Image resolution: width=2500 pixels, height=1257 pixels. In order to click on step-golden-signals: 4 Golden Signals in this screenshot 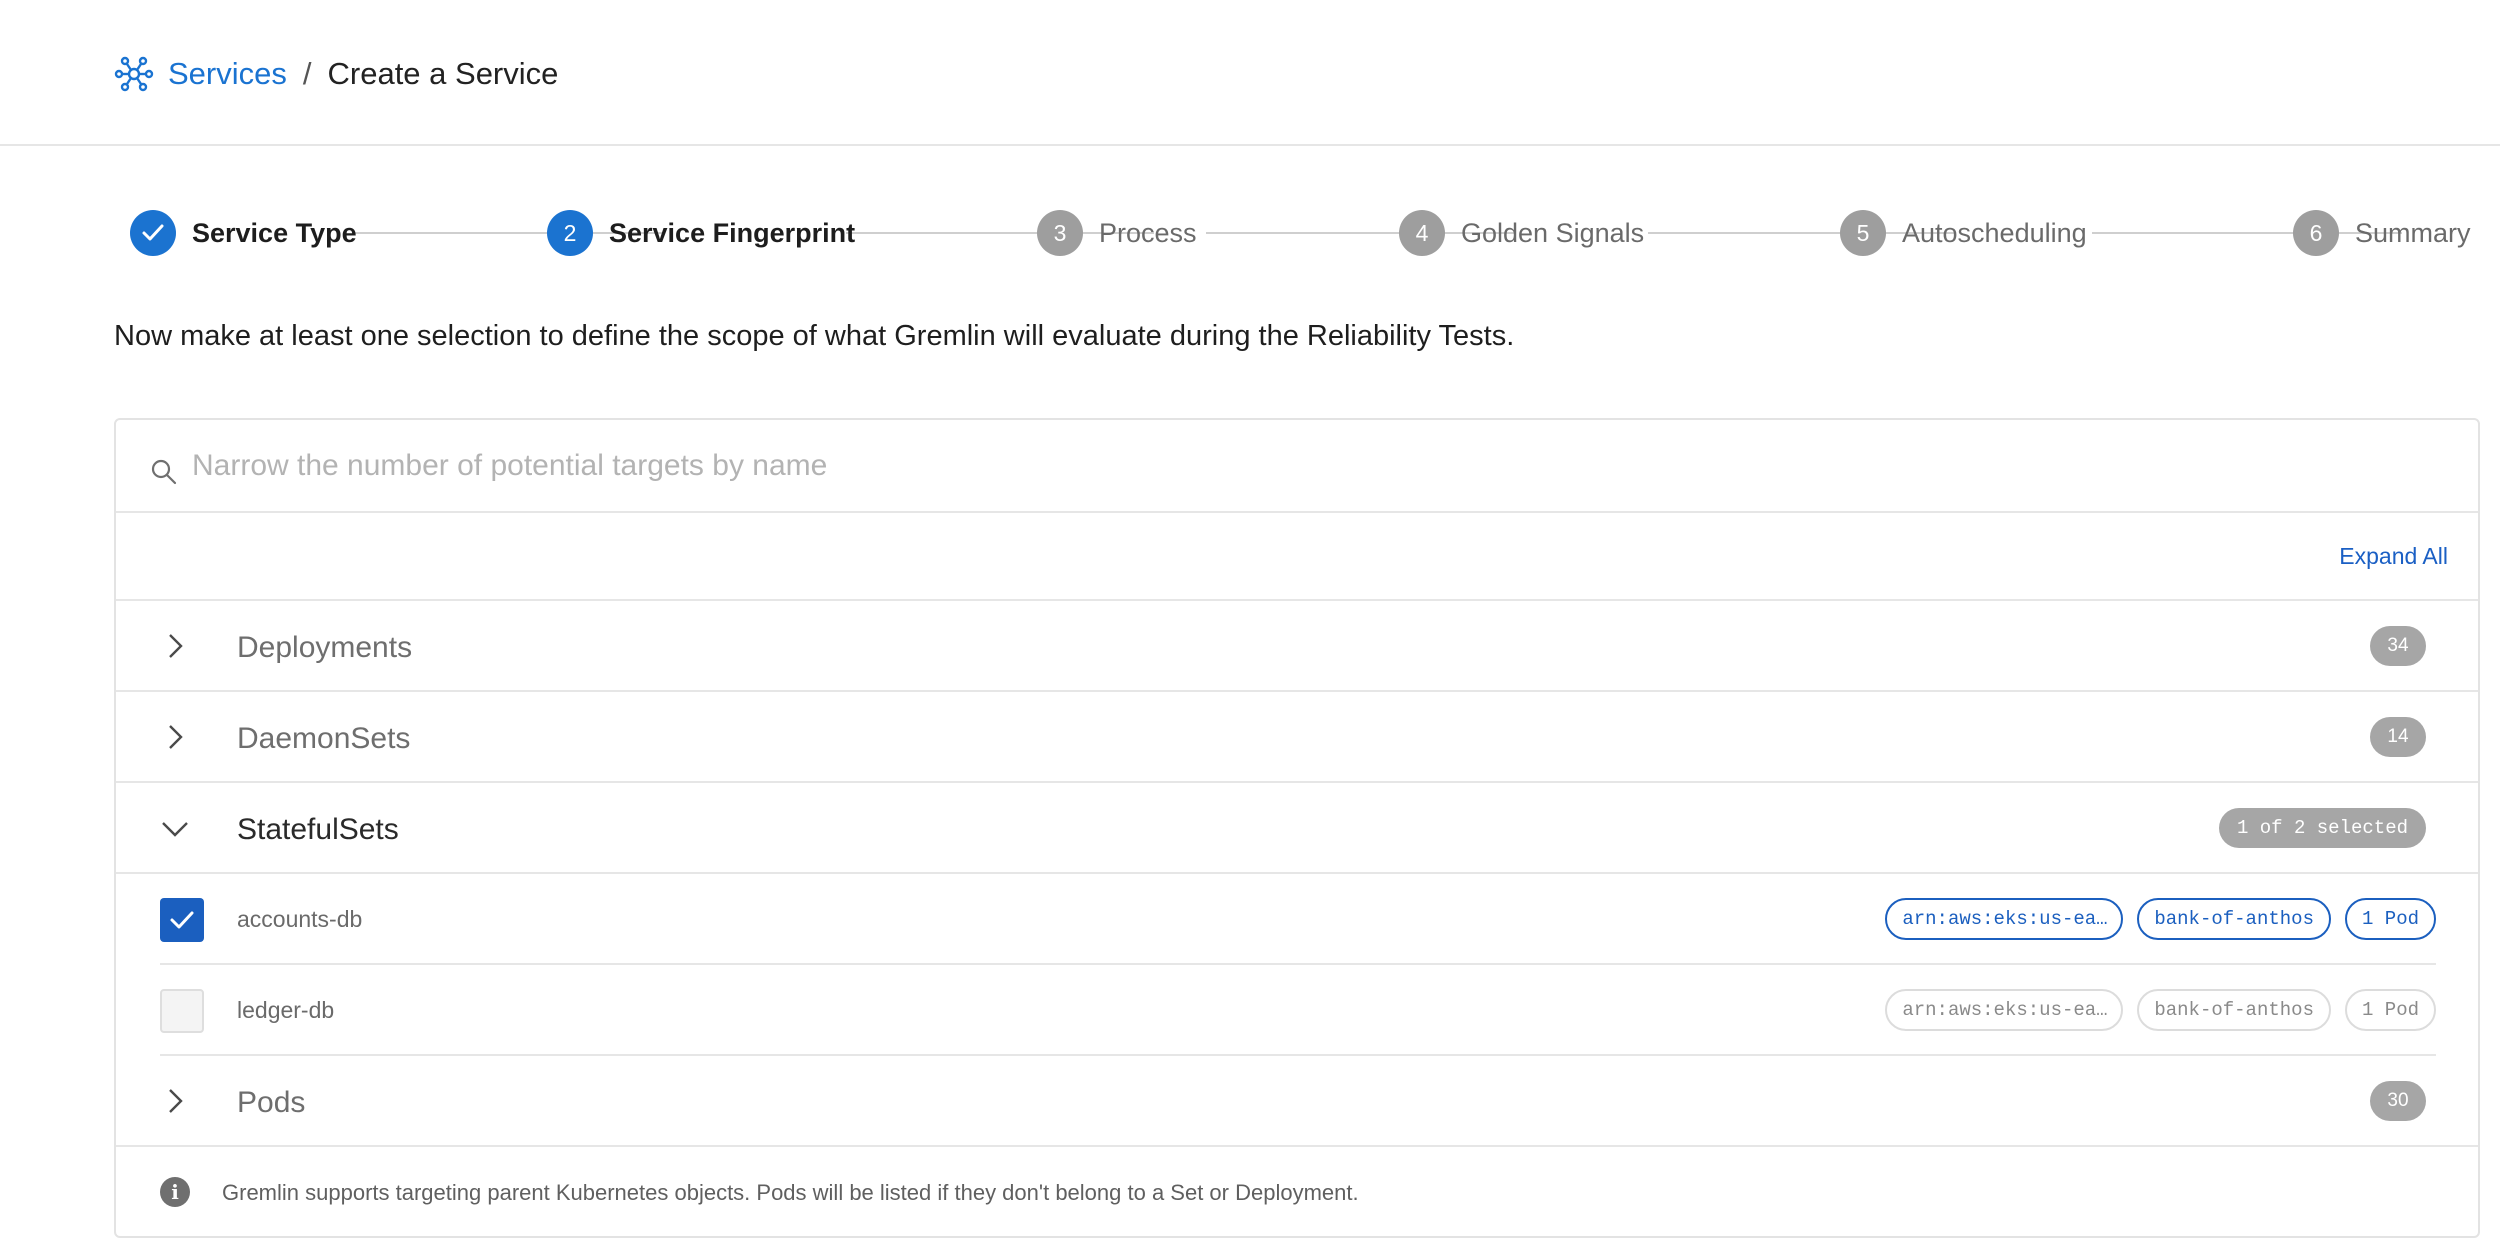, I will do `click(1521, 233)`.